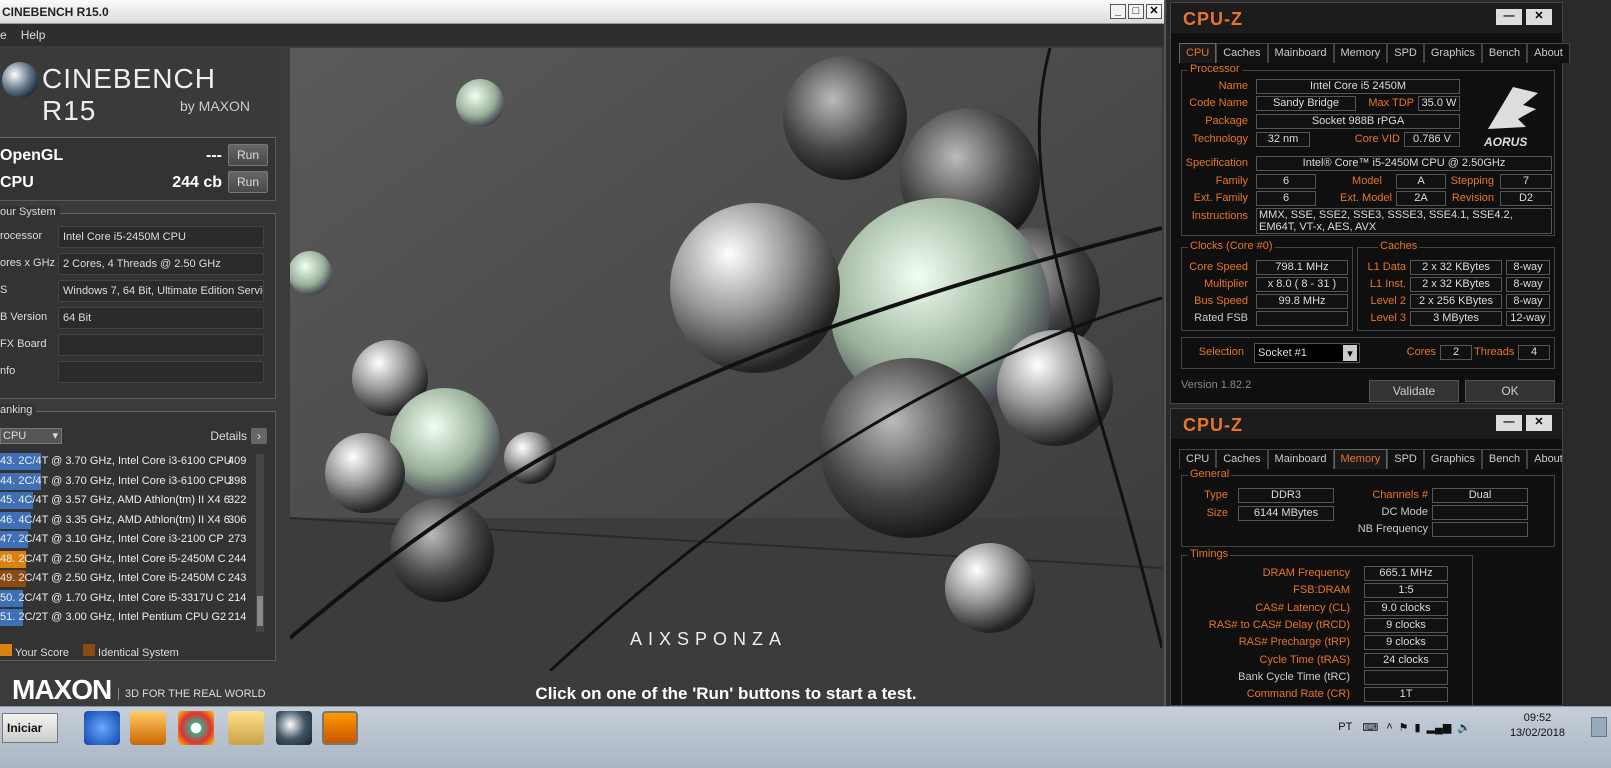  What do you see at coordinates (1321, 590) in the screenshot?
I see `timing-label: FSB:DRAM` at bounding box center [1321, 590].